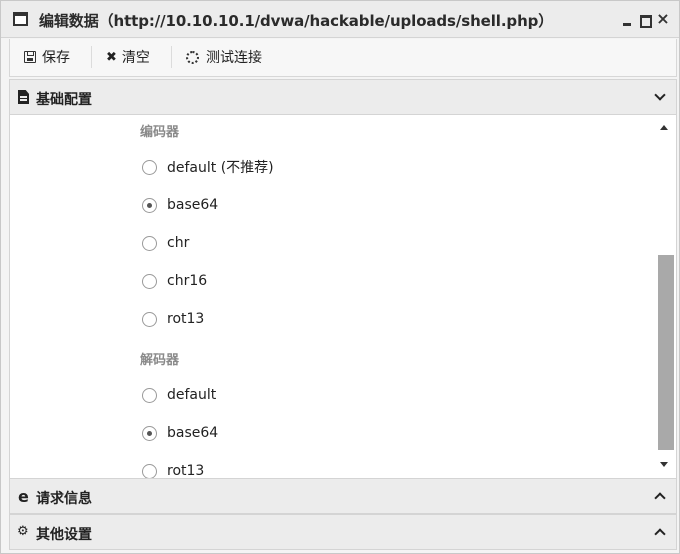 This screenshot has width=680, height=554. What do you see at coordinates (192, 57) in the screenshot?
I see `spinner-icon` at bounding box center [192, 57].